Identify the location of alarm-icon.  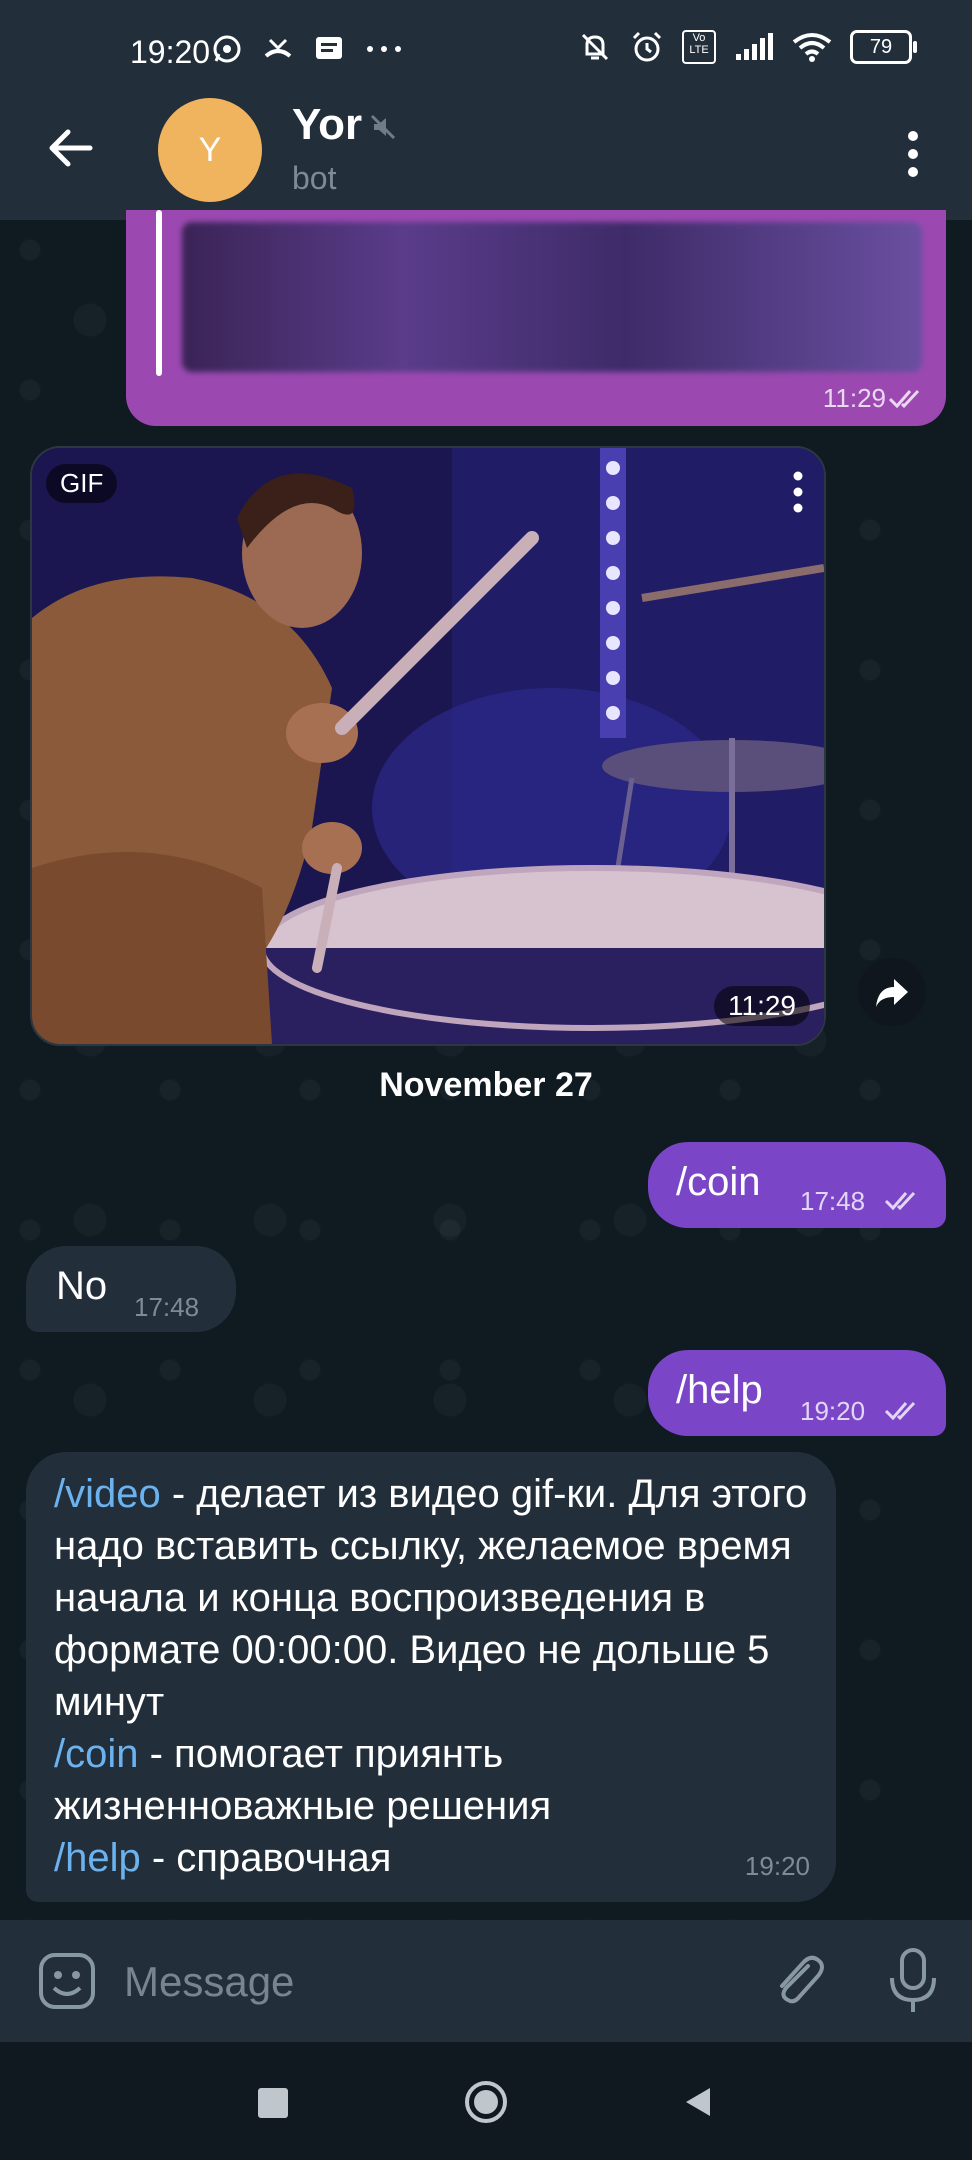
(647, 46).